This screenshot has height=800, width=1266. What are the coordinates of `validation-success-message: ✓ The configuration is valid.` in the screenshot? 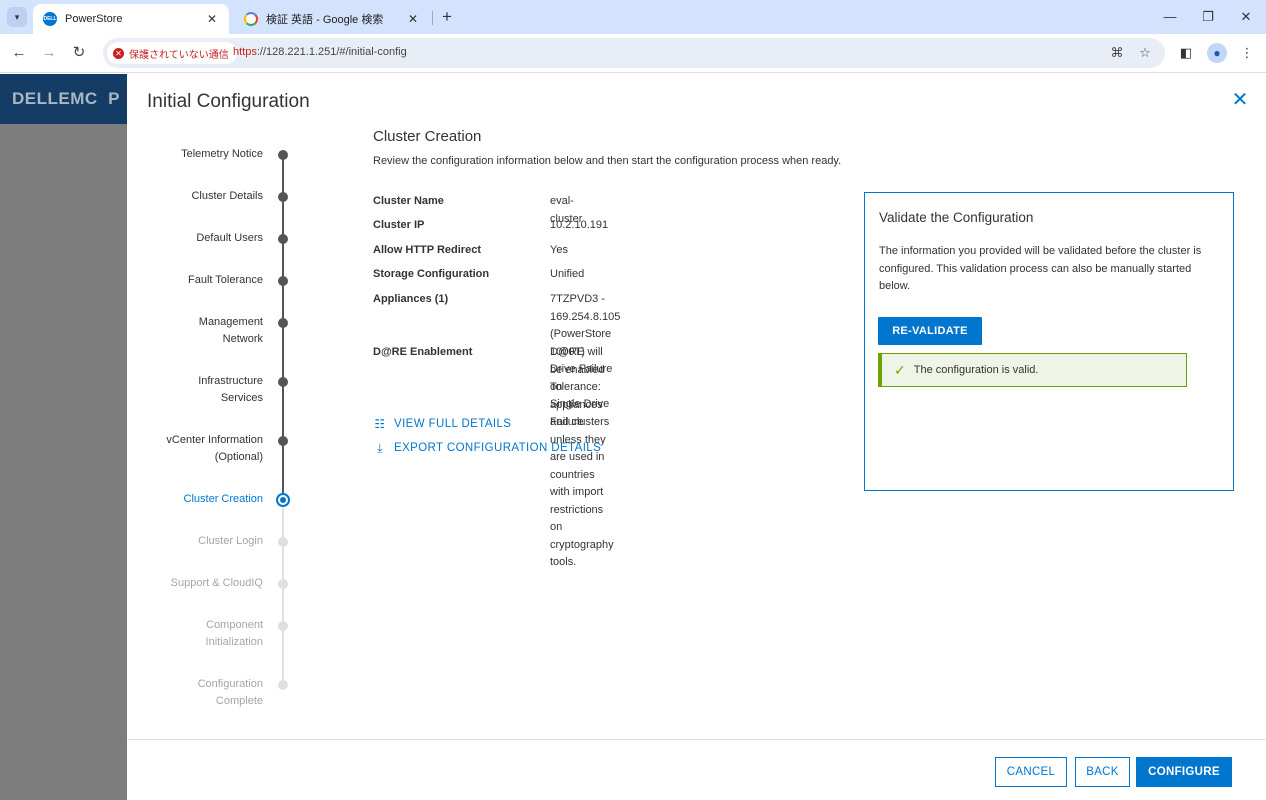 It's located at (1032, 370).